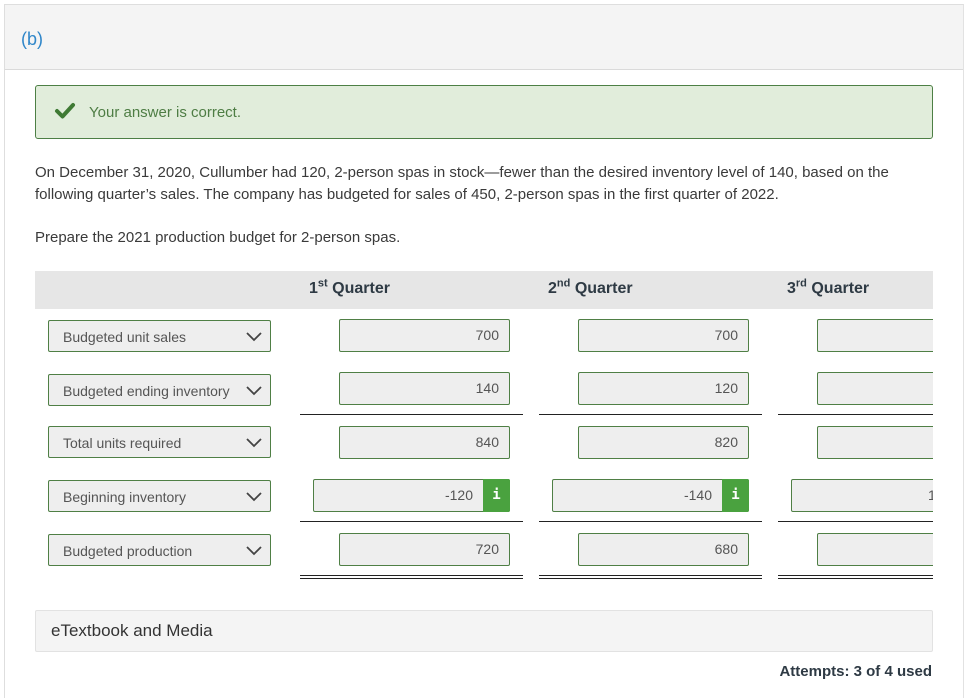 Image resolution: width=964 pixels, height=698 pixels. I want to click on q2-total-units-input: 820, so click(663, 442).